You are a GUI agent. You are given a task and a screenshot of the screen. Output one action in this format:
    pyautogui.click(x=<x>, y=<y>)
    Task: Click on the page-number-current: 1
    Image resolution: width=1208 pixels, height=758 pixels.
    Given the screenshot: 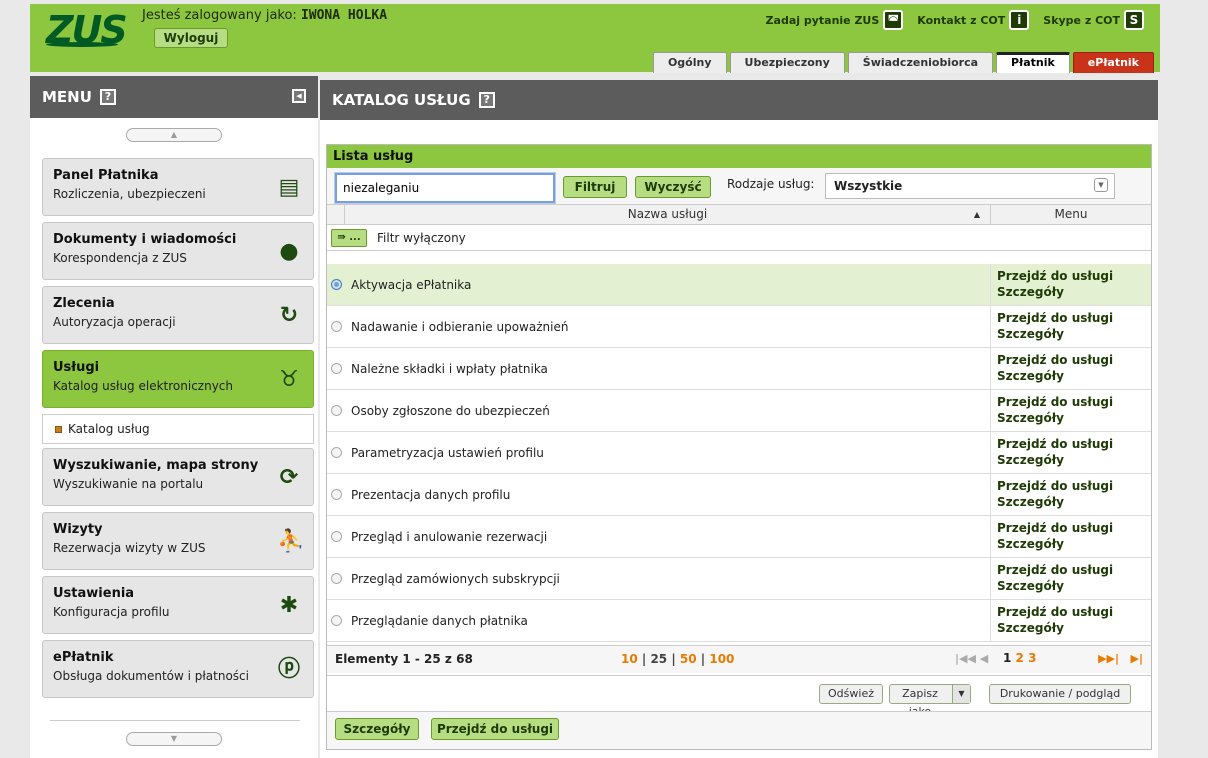 What is the action you would take?
    pyautogui.click(x=1007, y=658)
    